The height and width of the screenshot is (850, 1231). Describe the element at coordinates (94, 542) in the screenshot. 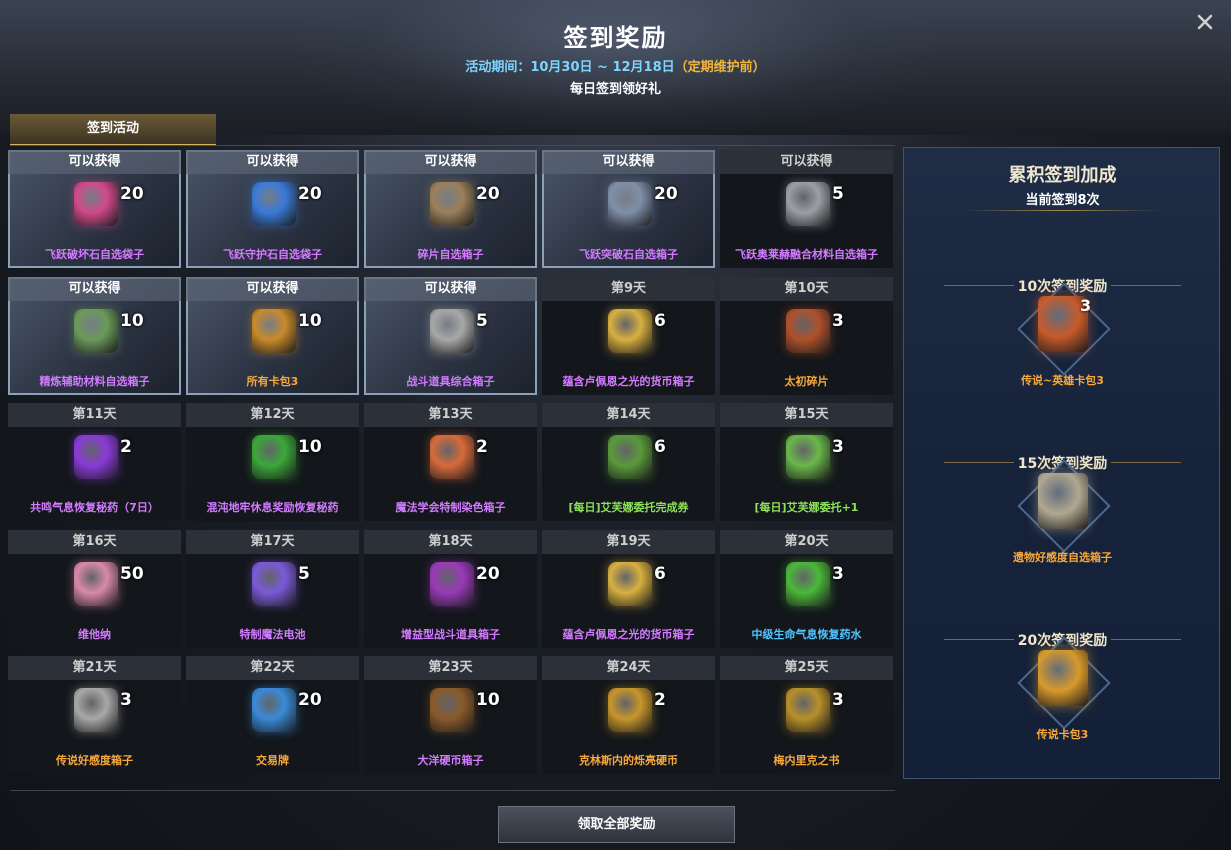

I see `reward-cell-header: 第16天` at that location.